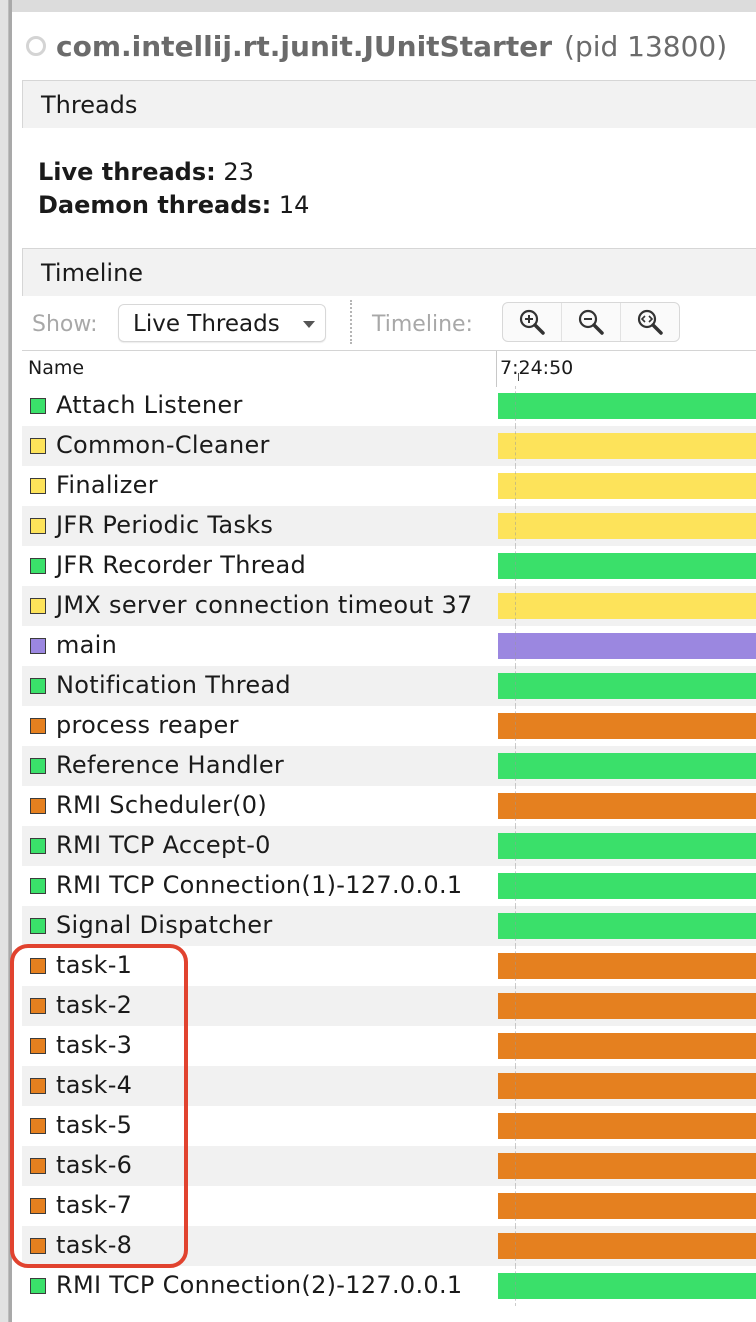 This screenshot has width=756, height=1322. Describe the element at coordinates (389, 686) in the screenshot. I see `thread-row: Notification Thread` at that location.